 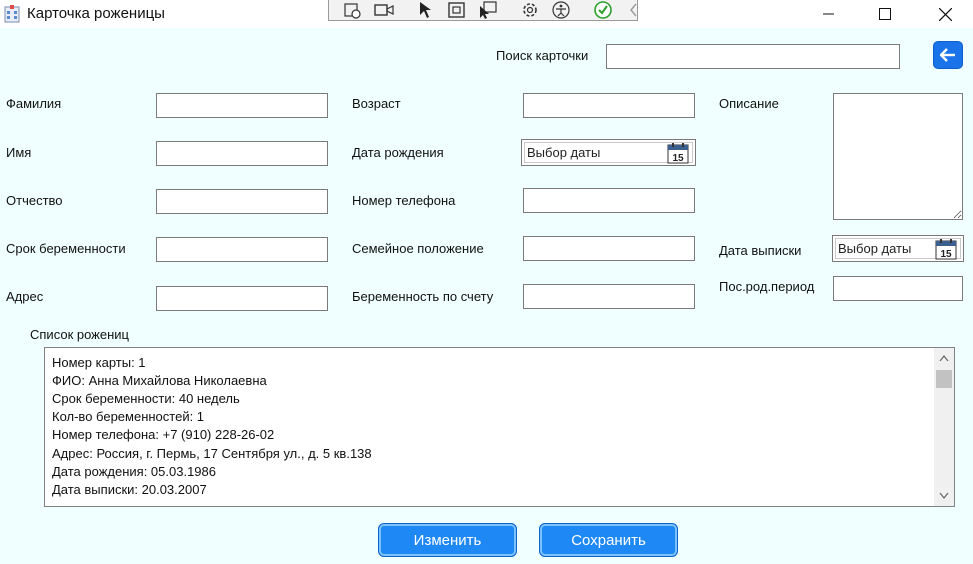 I want to click on postnatal-label: Пос.род.период, so click(x=767, y=286).